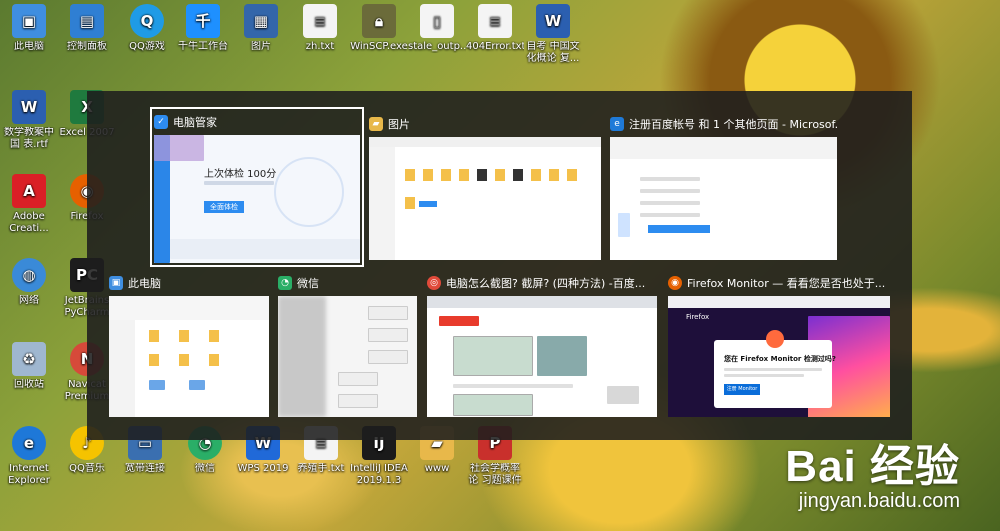  Describe the element at coordinates (195, 122) in the screenshot. I see `tile-title: 电脑管家` at that location.